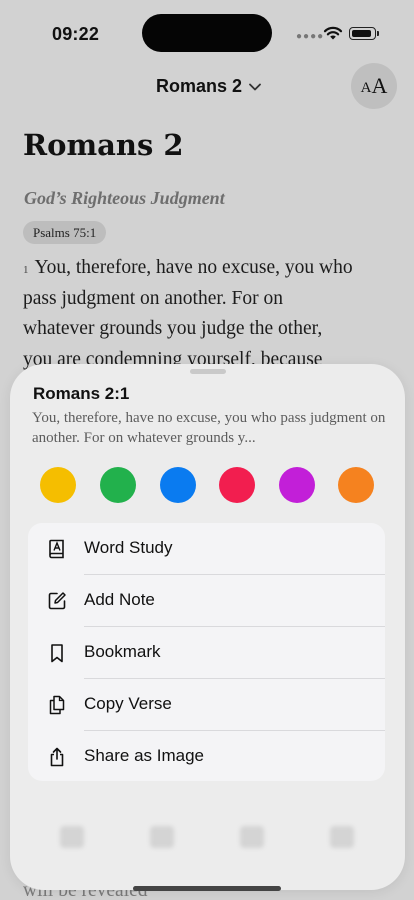 This screenshot has width=414, height=900. Describe the element at coordinates (26, 270) in the screenshot. I see `verse-number: 1` at that location.